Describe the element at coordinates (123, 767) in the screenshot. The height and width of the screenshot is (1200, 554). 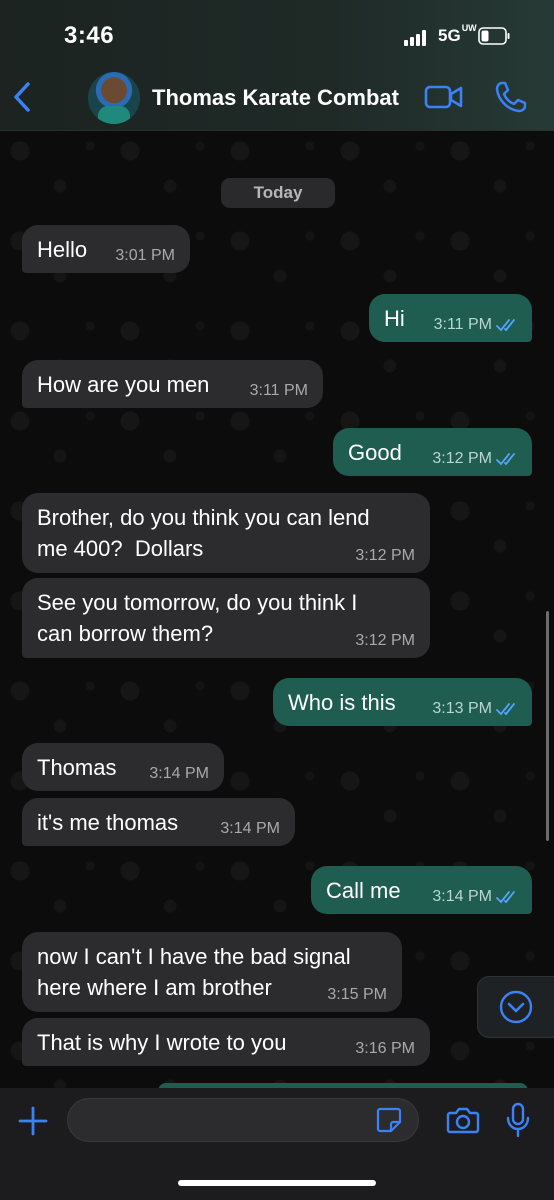
I see `message-incoming: Thomas 3:14 PM` at that location.